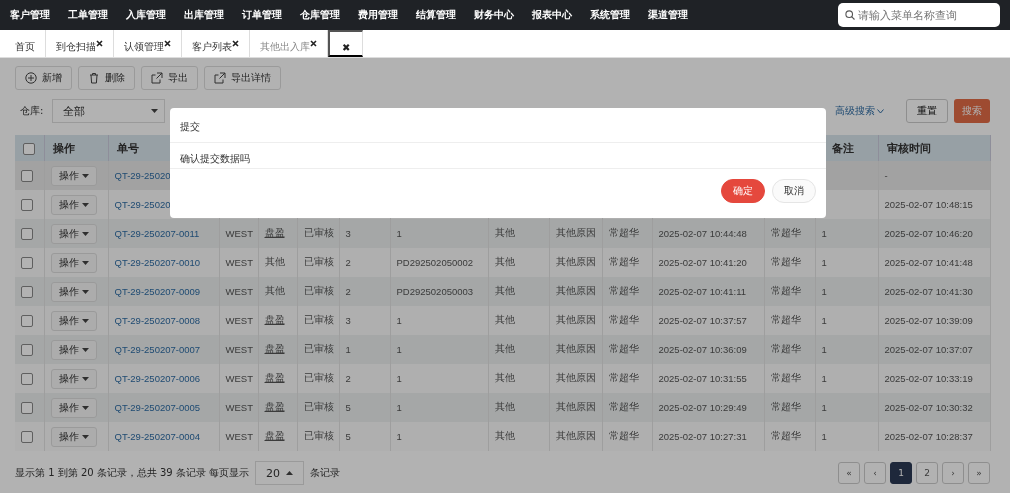 This screenshot has height=493, width=1010. I want to click on pagination-button: ‹, so click(875, 473).